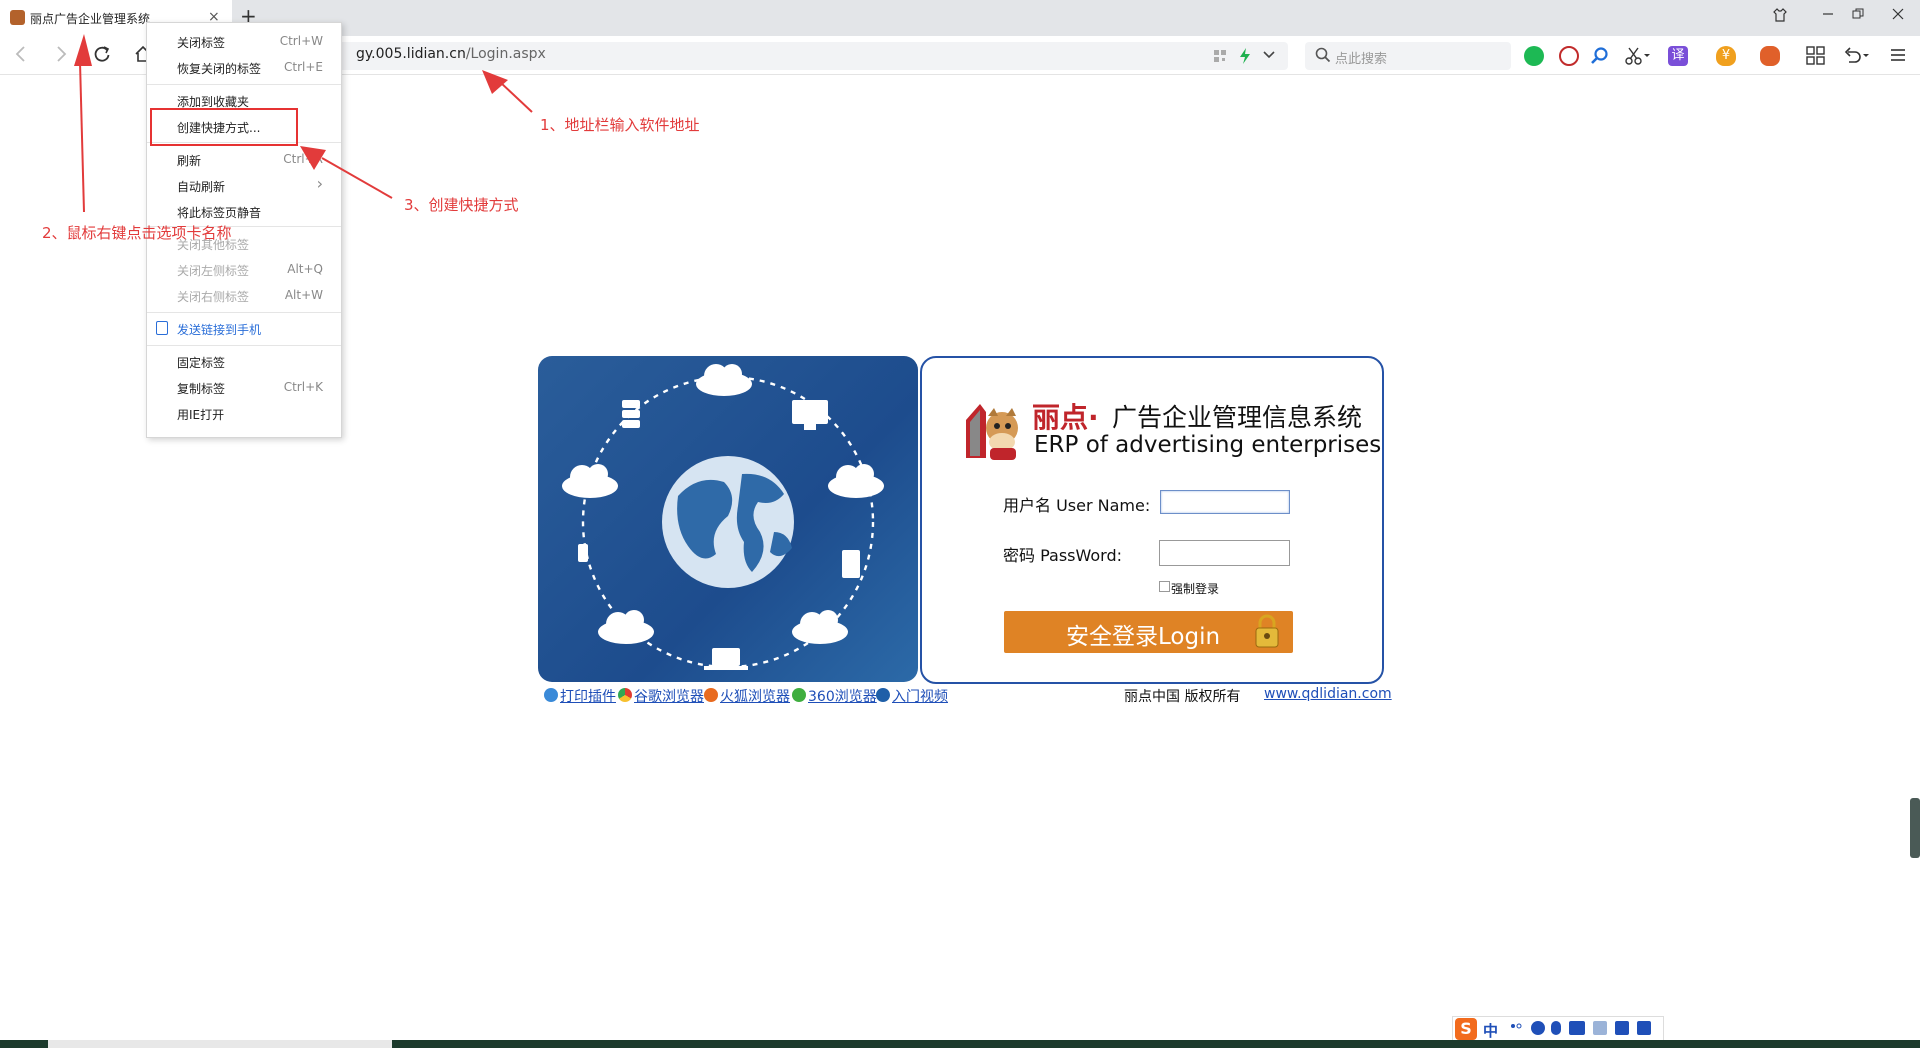 Image resolution: width=1920 pixels, height=1048 pixels. Describe the element at coordinates (1225, 502) in the screenshot. I see `username-input` at that location.